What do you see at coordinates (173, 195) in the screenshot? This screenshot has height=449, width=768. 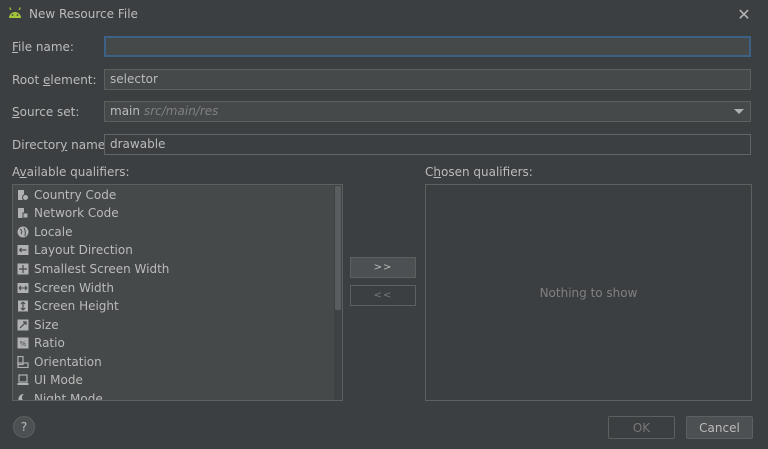 I see `qualifier-country-code: Country Code` at bounding box center [173, 195].